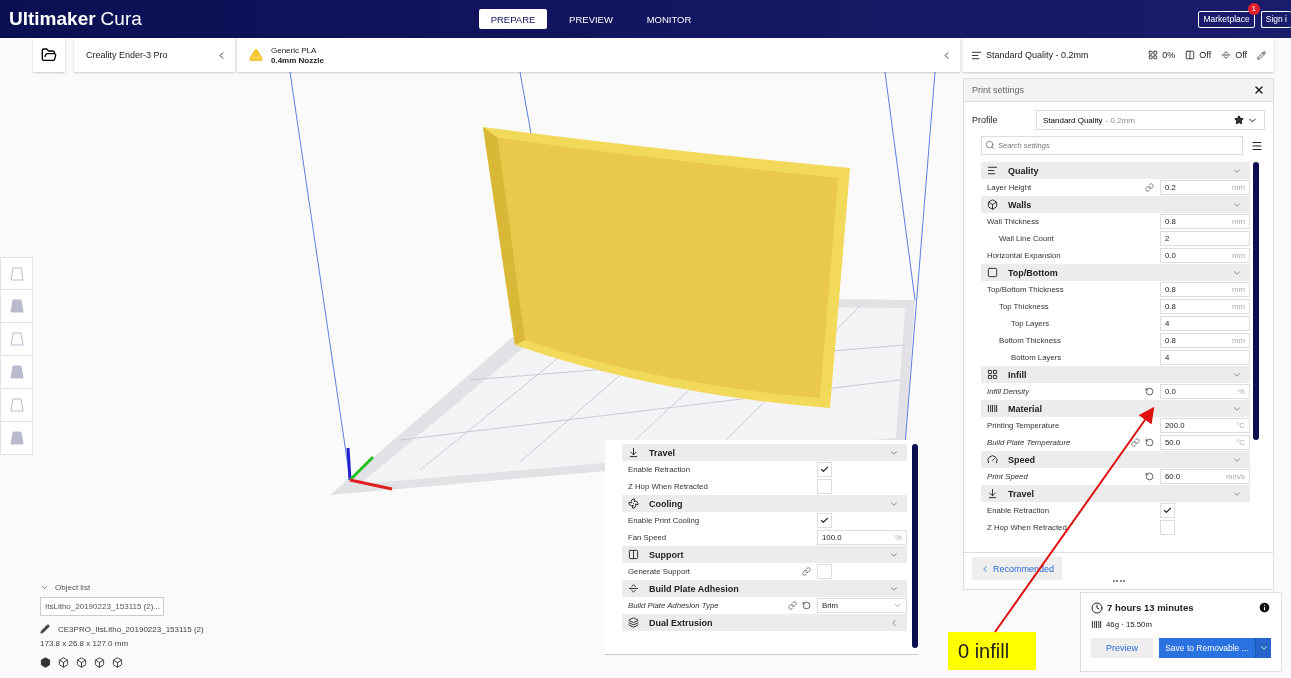 Image resolution: width=1291 pixels, height=678 pixels. I want to click on square-icon, so click(992, 272).